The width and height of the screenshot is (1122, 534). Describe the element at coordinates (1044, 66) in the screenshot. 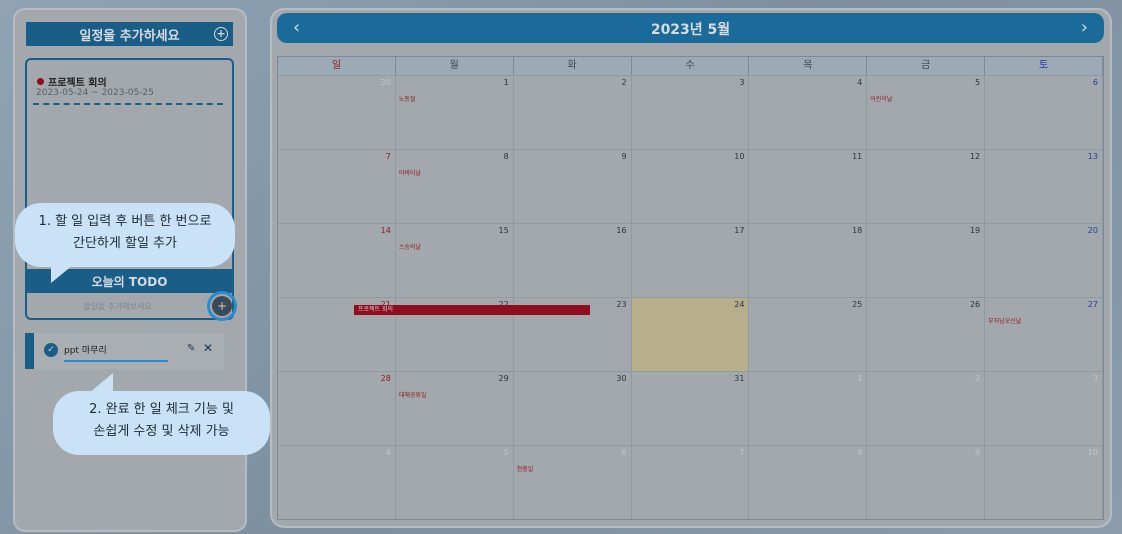

I see `weekday-header: 토` at that location.